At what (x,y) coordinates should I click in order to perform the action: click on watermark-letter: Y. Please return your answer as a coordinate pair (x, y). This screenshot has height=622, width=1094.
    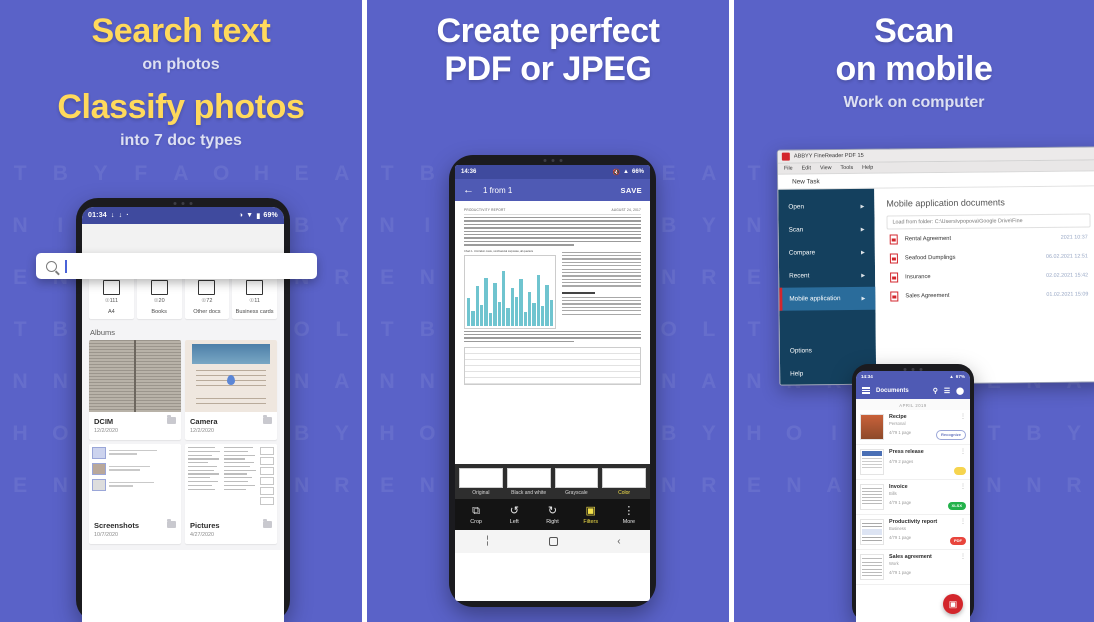
    Looking at the image, I should click on (708, 225).